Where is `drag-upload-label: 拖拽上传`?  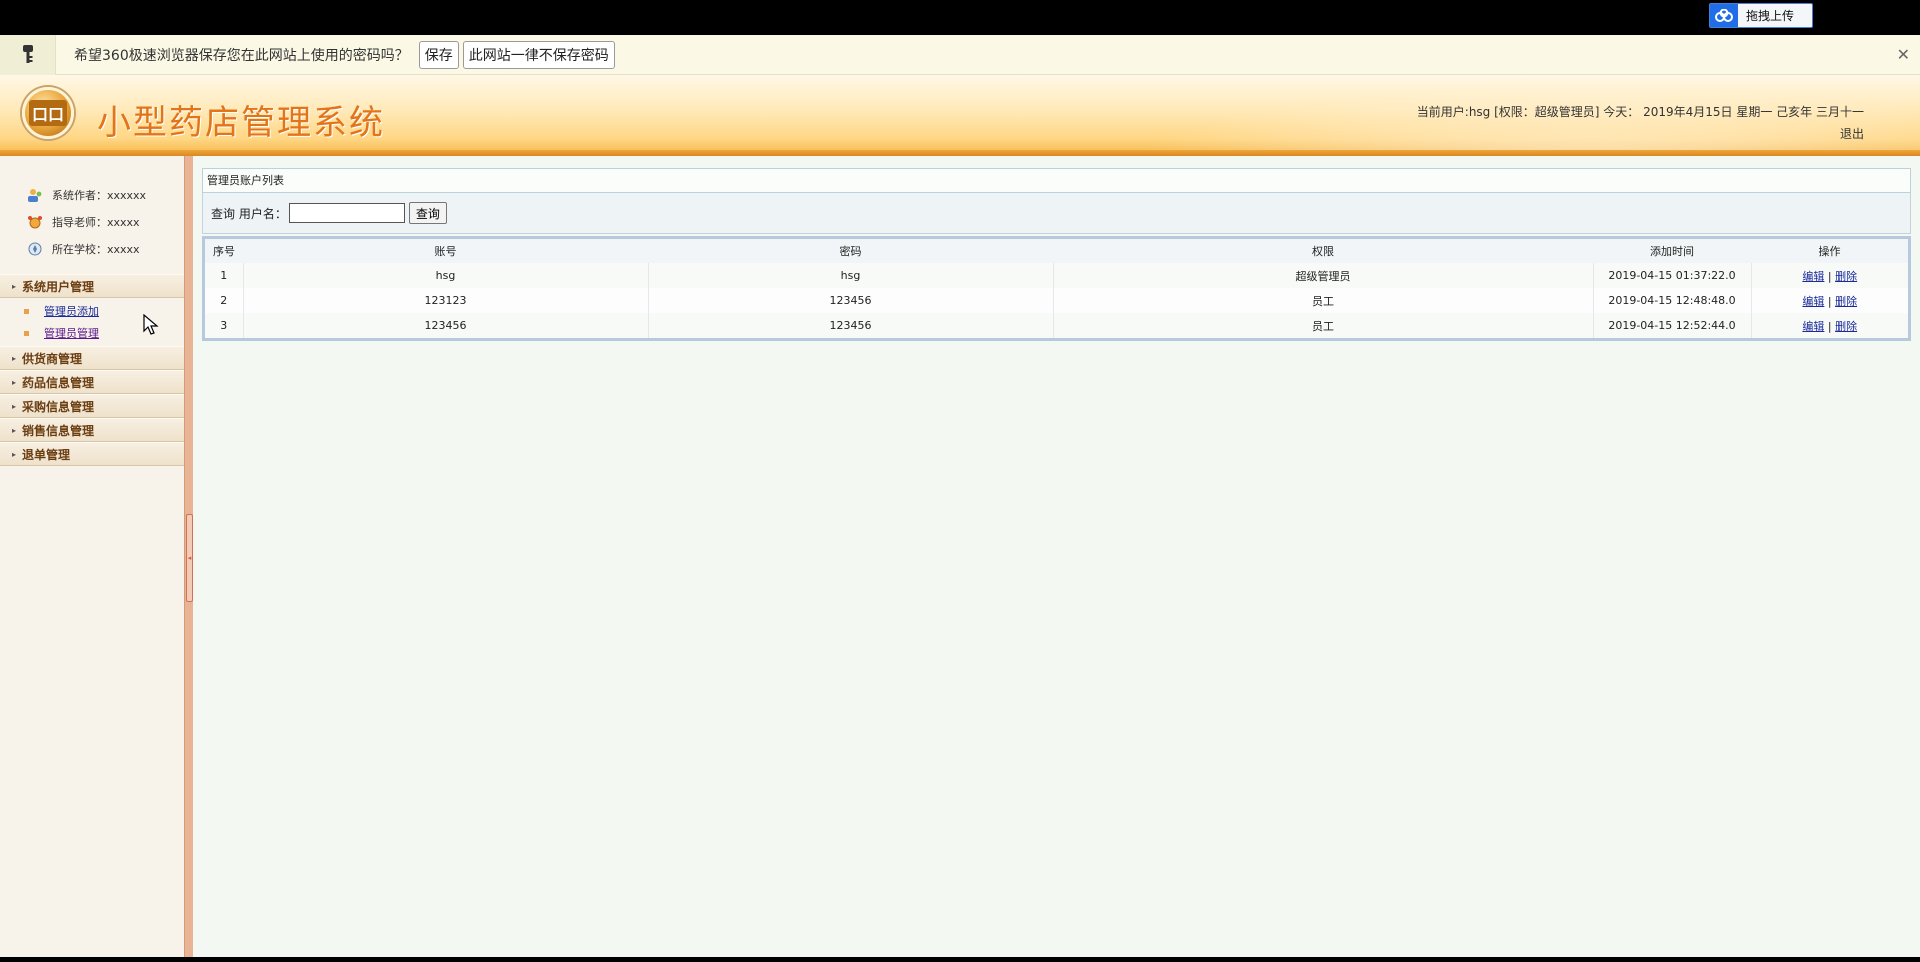 drag-upload-label: 拖拽上传 is located at coordinates (1770, 16).